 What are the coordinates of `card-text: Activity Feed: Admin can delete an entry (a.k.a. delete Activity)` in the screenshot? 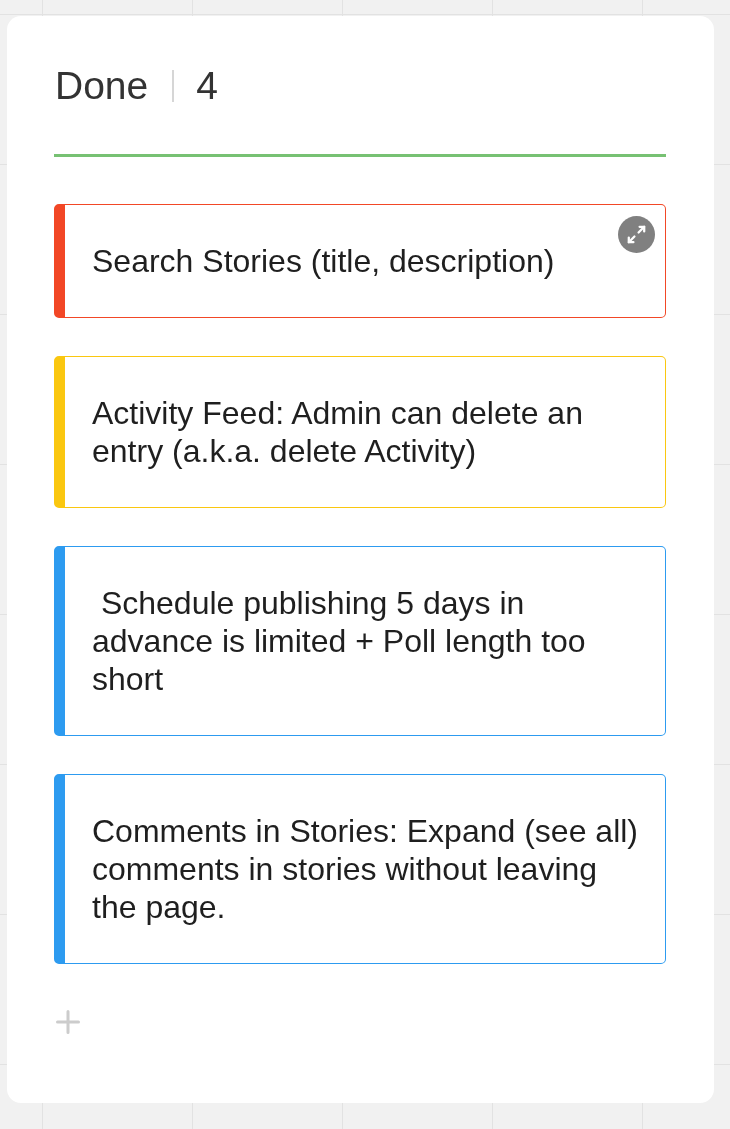 It's located at (338, 432).